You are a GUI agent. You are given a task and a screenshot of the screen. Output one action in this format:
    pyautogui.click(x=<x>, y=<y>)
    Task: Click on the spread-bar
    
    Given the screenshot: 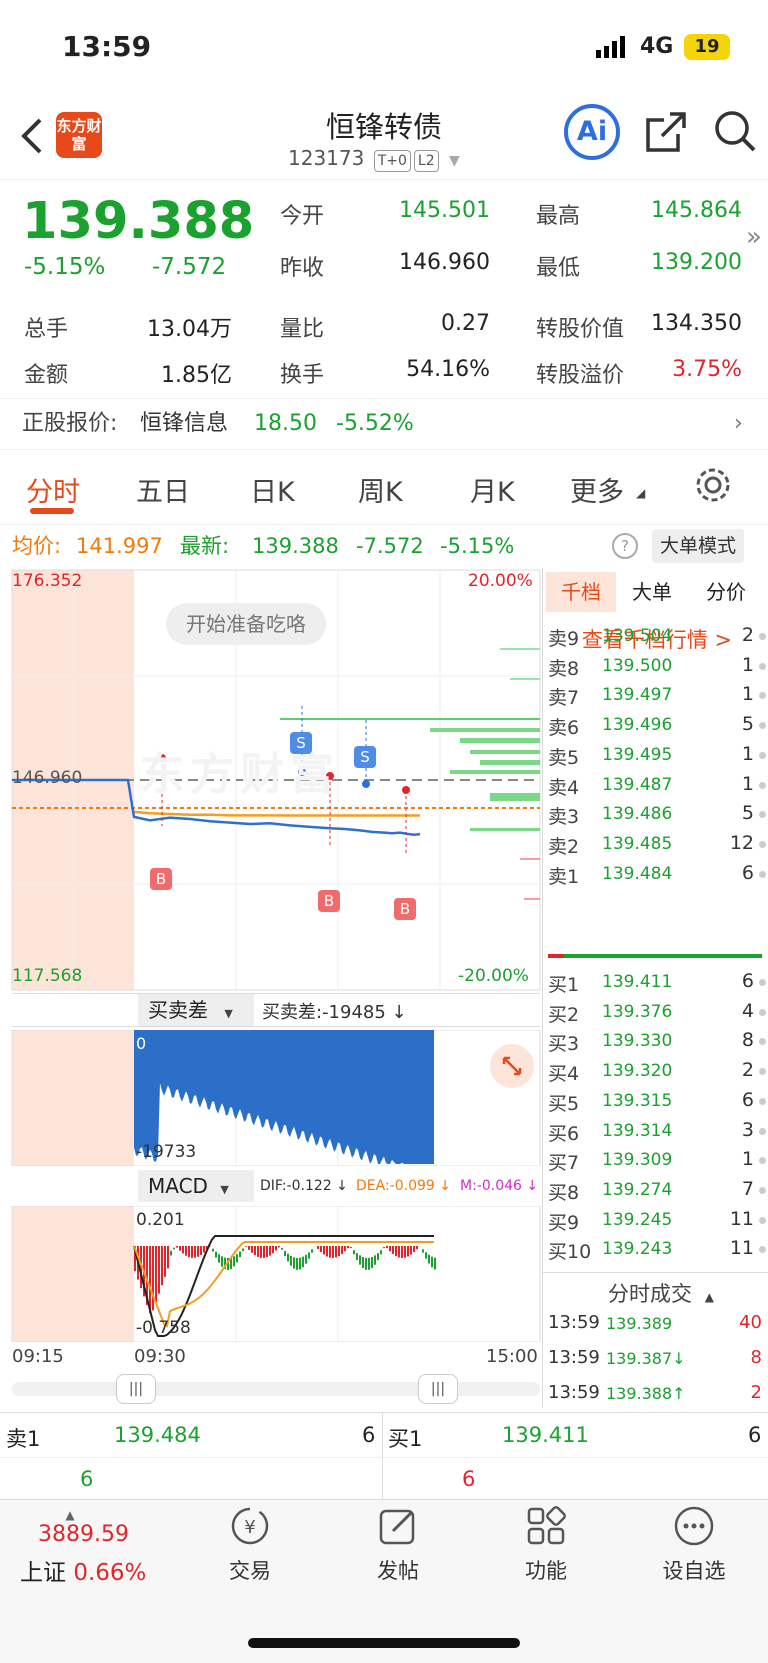 What is the action you would take?
    pyautogui.click(x=655, y=956)
    